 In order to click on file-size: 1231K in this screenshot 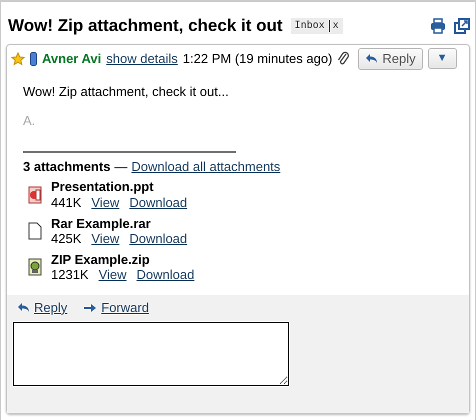, I will do `click(70, 275)`.